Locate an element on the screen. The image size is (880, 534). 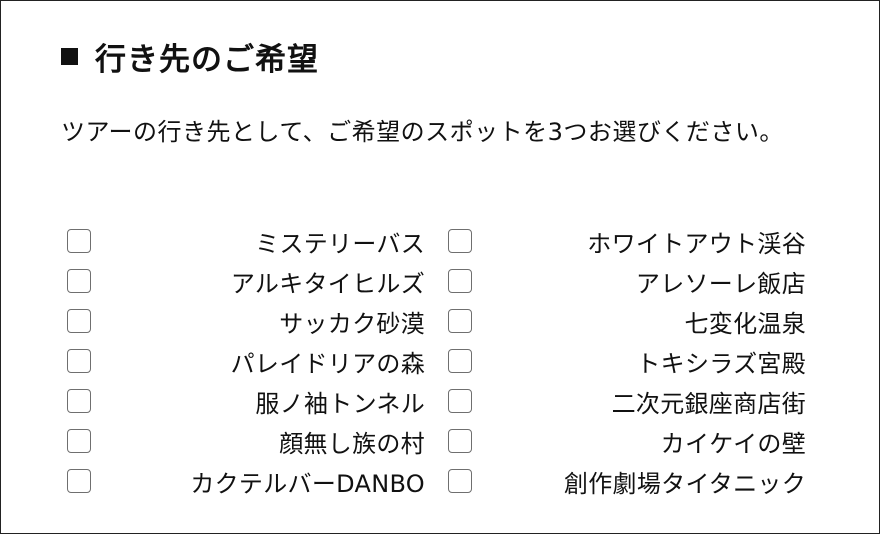
option-label: カクテルバーDANBO is located at coordinates (307, 483).